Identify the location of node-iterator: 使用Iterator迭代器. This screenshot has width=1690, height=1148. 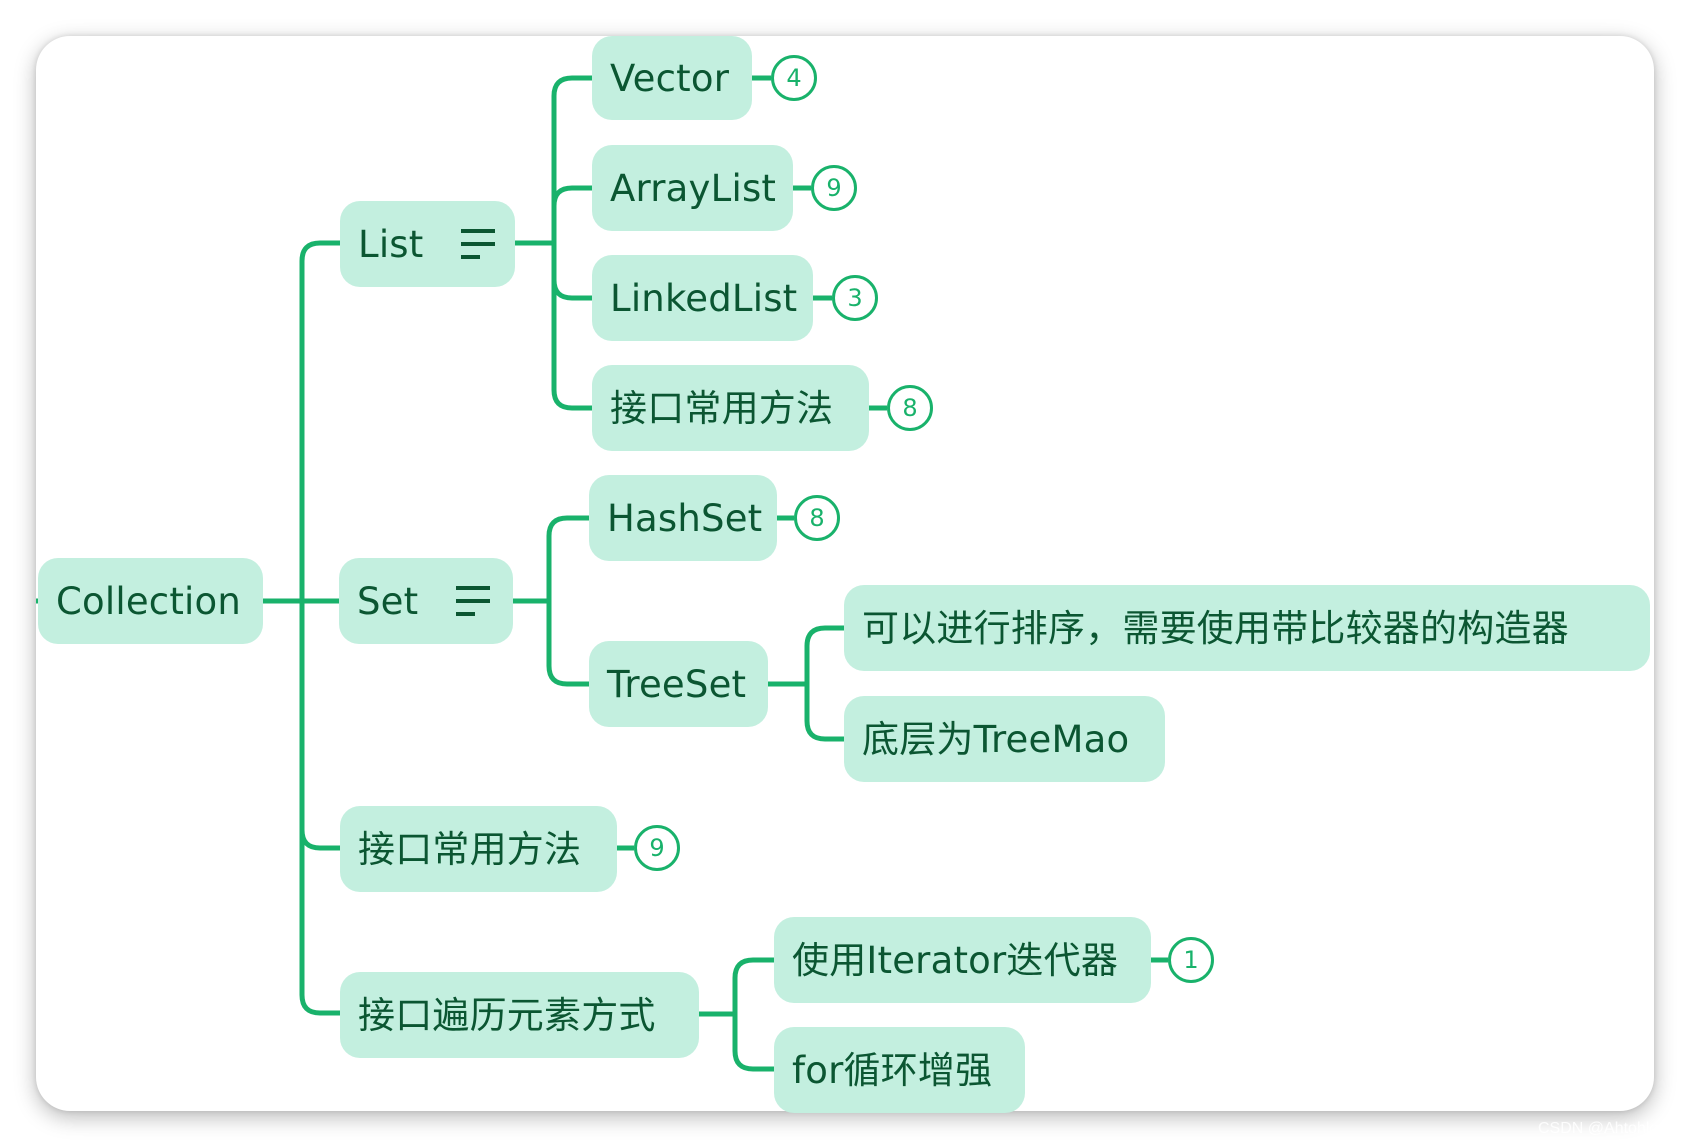
(962, 960).